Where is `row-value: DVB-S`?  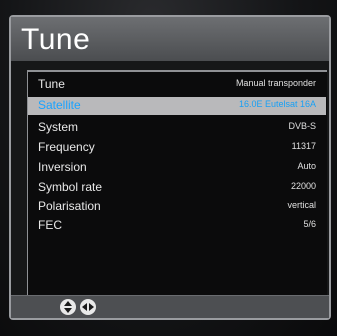 row-value: DVB-S is located at coordinates (302, 126).